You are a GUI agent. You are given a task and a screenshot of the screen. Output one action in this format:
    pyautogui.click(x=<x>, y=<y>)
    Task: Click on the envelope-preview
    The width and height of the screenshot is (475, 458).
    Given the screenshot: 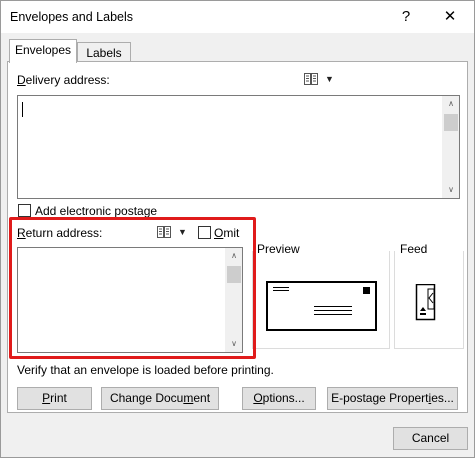 What is the action you would take?
    pyautogui.click(x=321, y=306)
    